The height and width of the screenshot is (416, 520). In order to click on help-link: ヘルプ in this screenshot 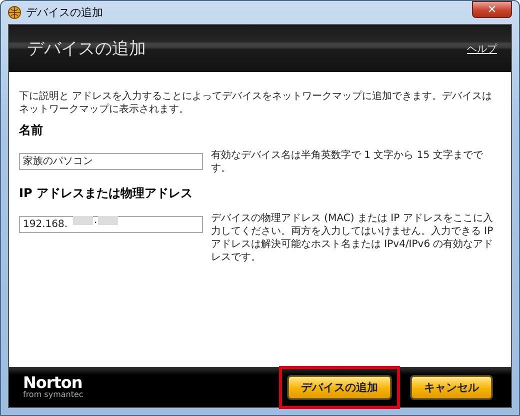, I will do `click(482, 49)`.